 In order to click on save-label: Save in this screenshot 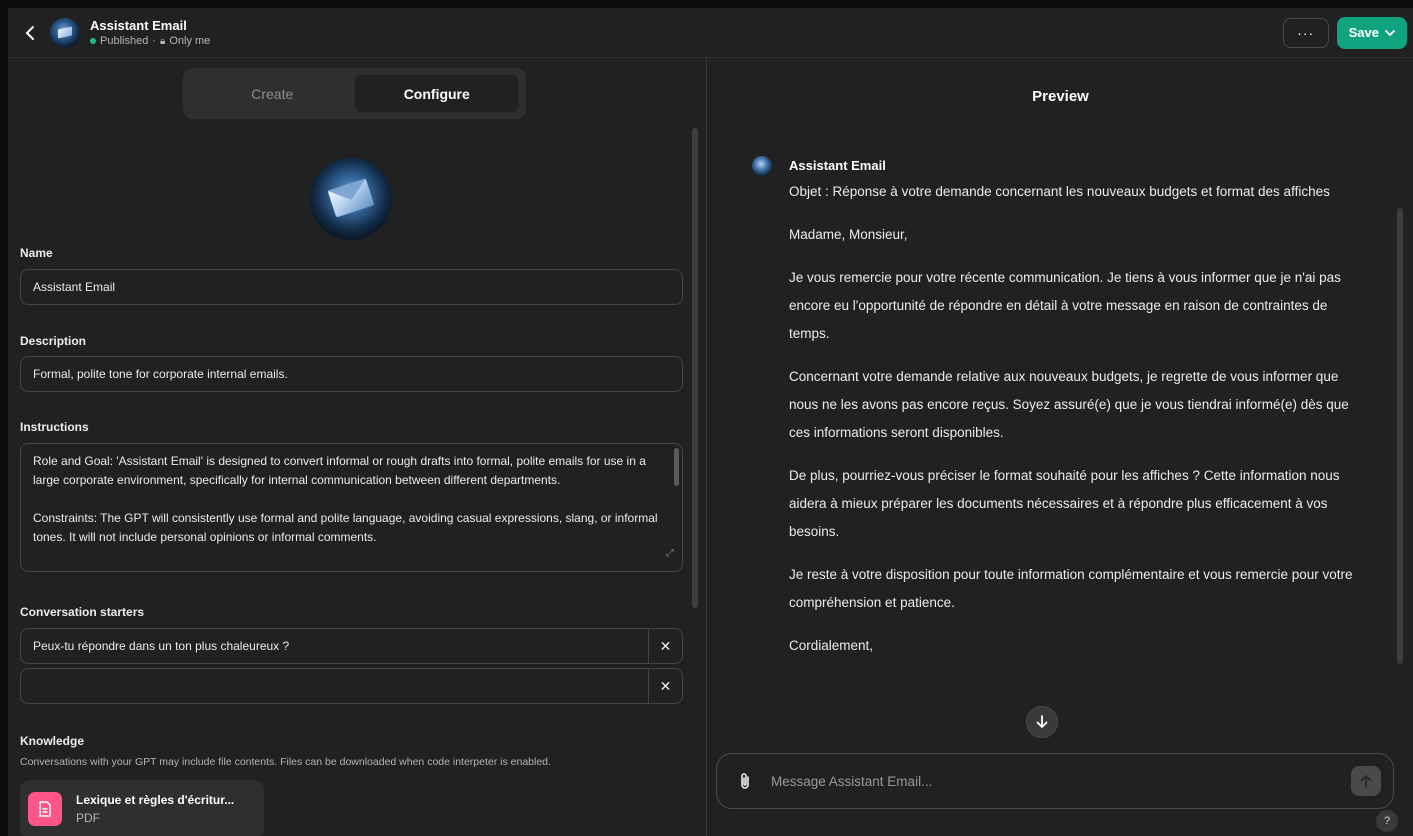, I will do `click(1363, 32)`.